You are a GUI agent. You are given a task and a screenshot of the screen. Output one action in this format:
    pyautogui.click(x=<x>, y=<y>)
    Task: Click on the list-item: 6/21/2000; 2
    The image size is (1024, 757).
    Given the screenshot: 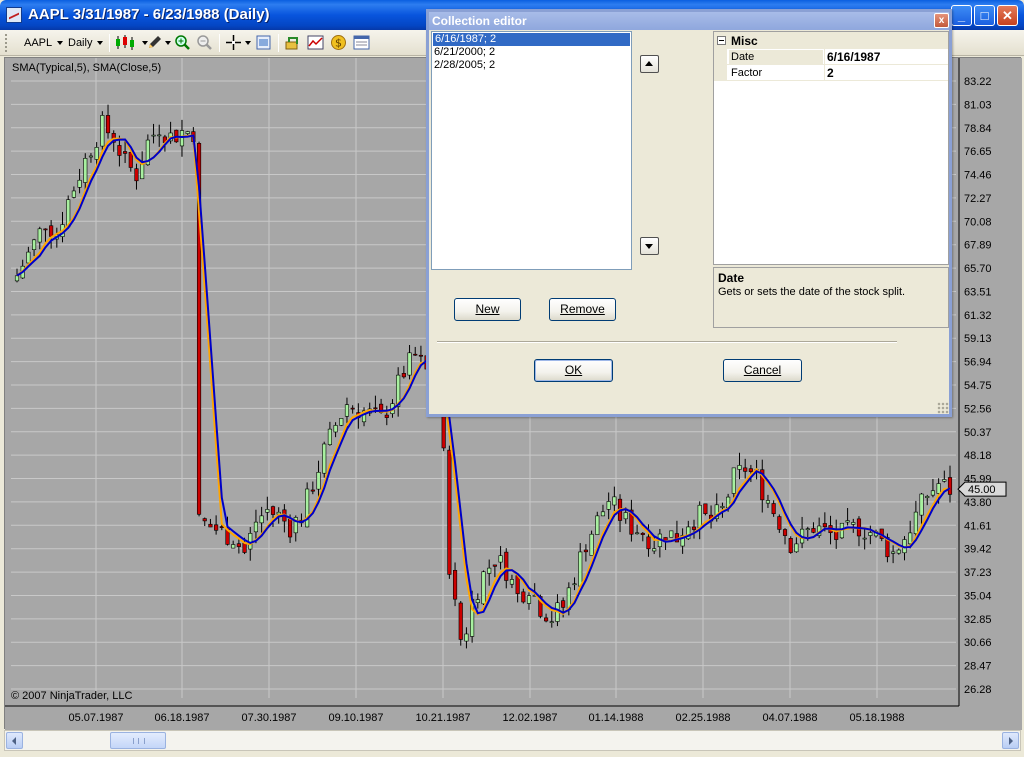 What is the action you would take?
    pyautogui.click(x=531, y=52)
    